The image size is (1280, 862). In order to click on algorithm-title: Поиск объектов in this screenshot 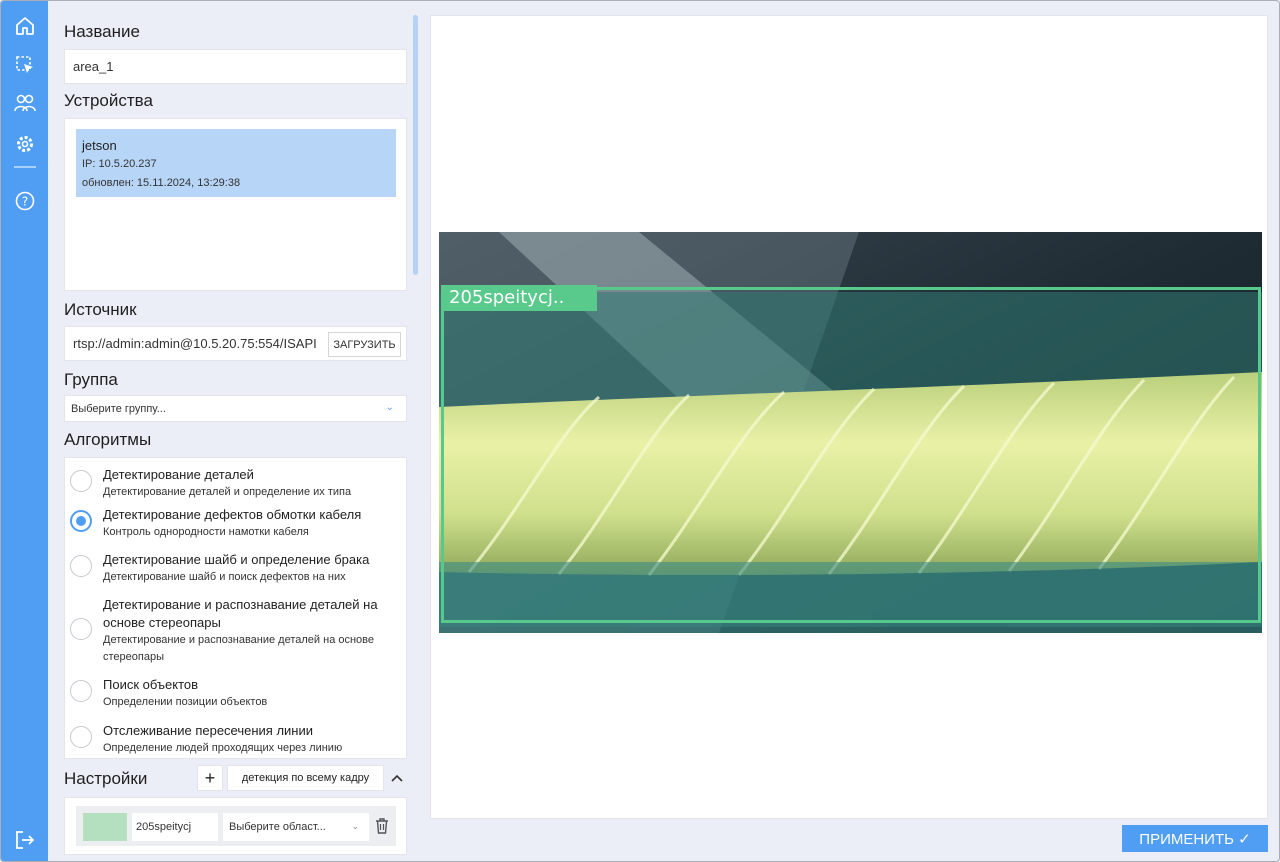, I will do `click(151, 684)`.